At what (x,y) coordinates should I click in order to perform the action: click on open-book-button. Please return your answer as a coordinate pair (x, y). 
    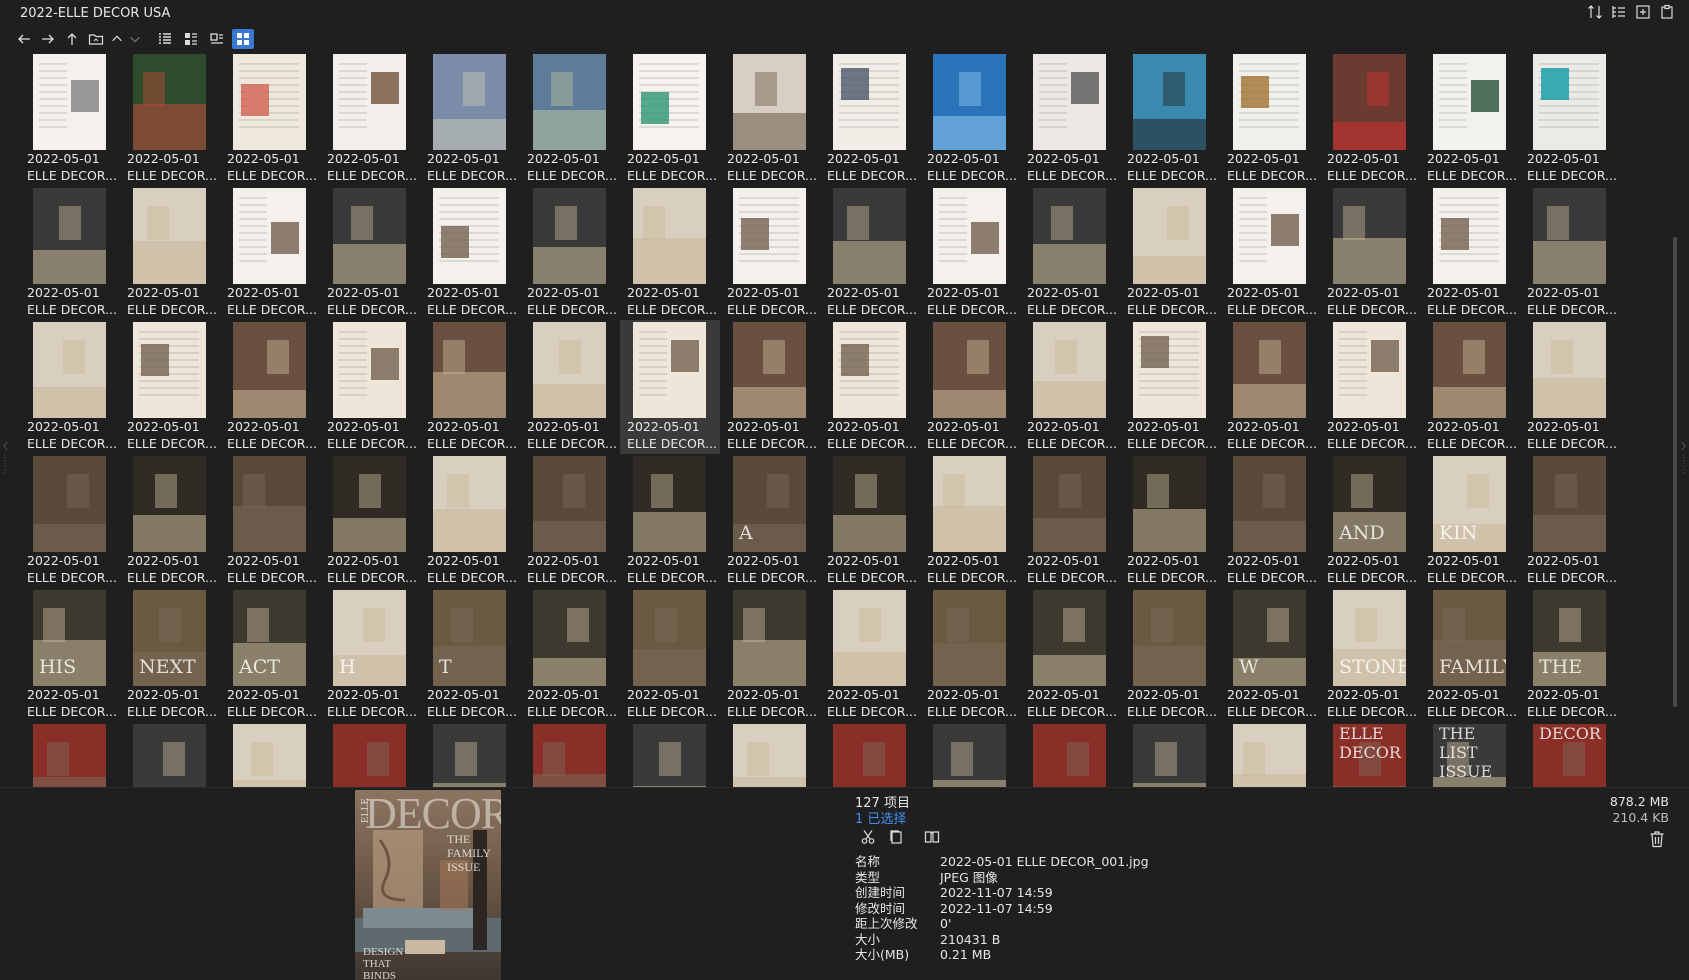
    Looking at the image, I should click on (932, 837).